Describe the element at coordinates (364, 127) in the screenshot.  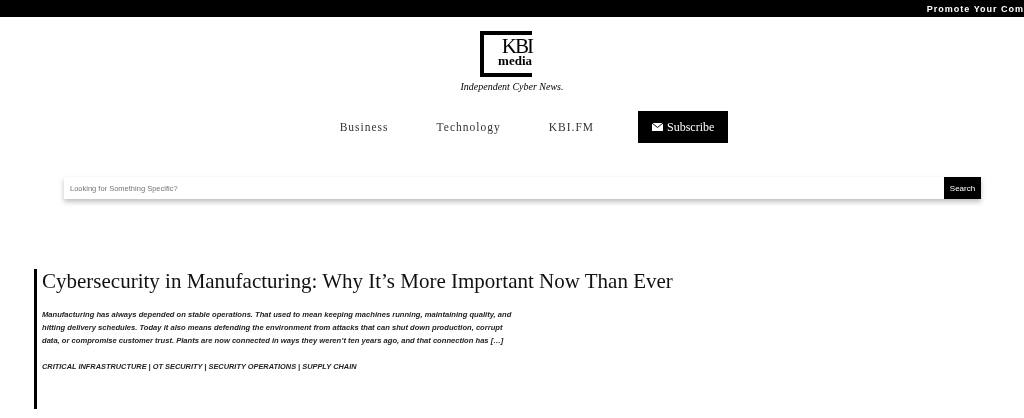
I see `nav-link: Business` at that location.